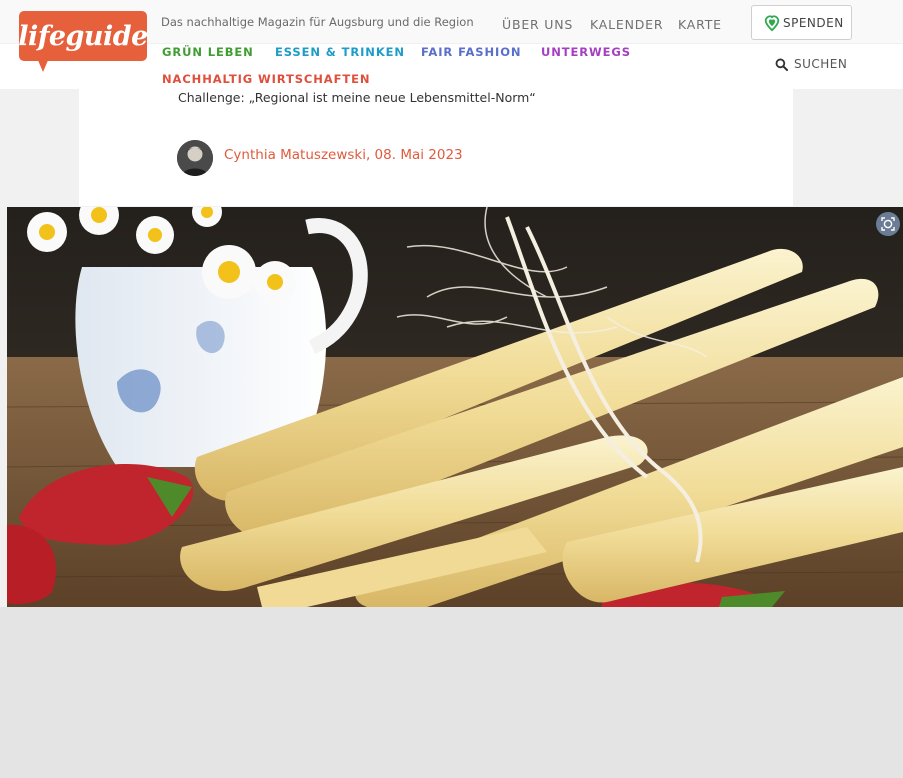  Describe the element at coordinates (700, 24) in the screenshot. I see `nav-link-karte: KARTE` at that location.